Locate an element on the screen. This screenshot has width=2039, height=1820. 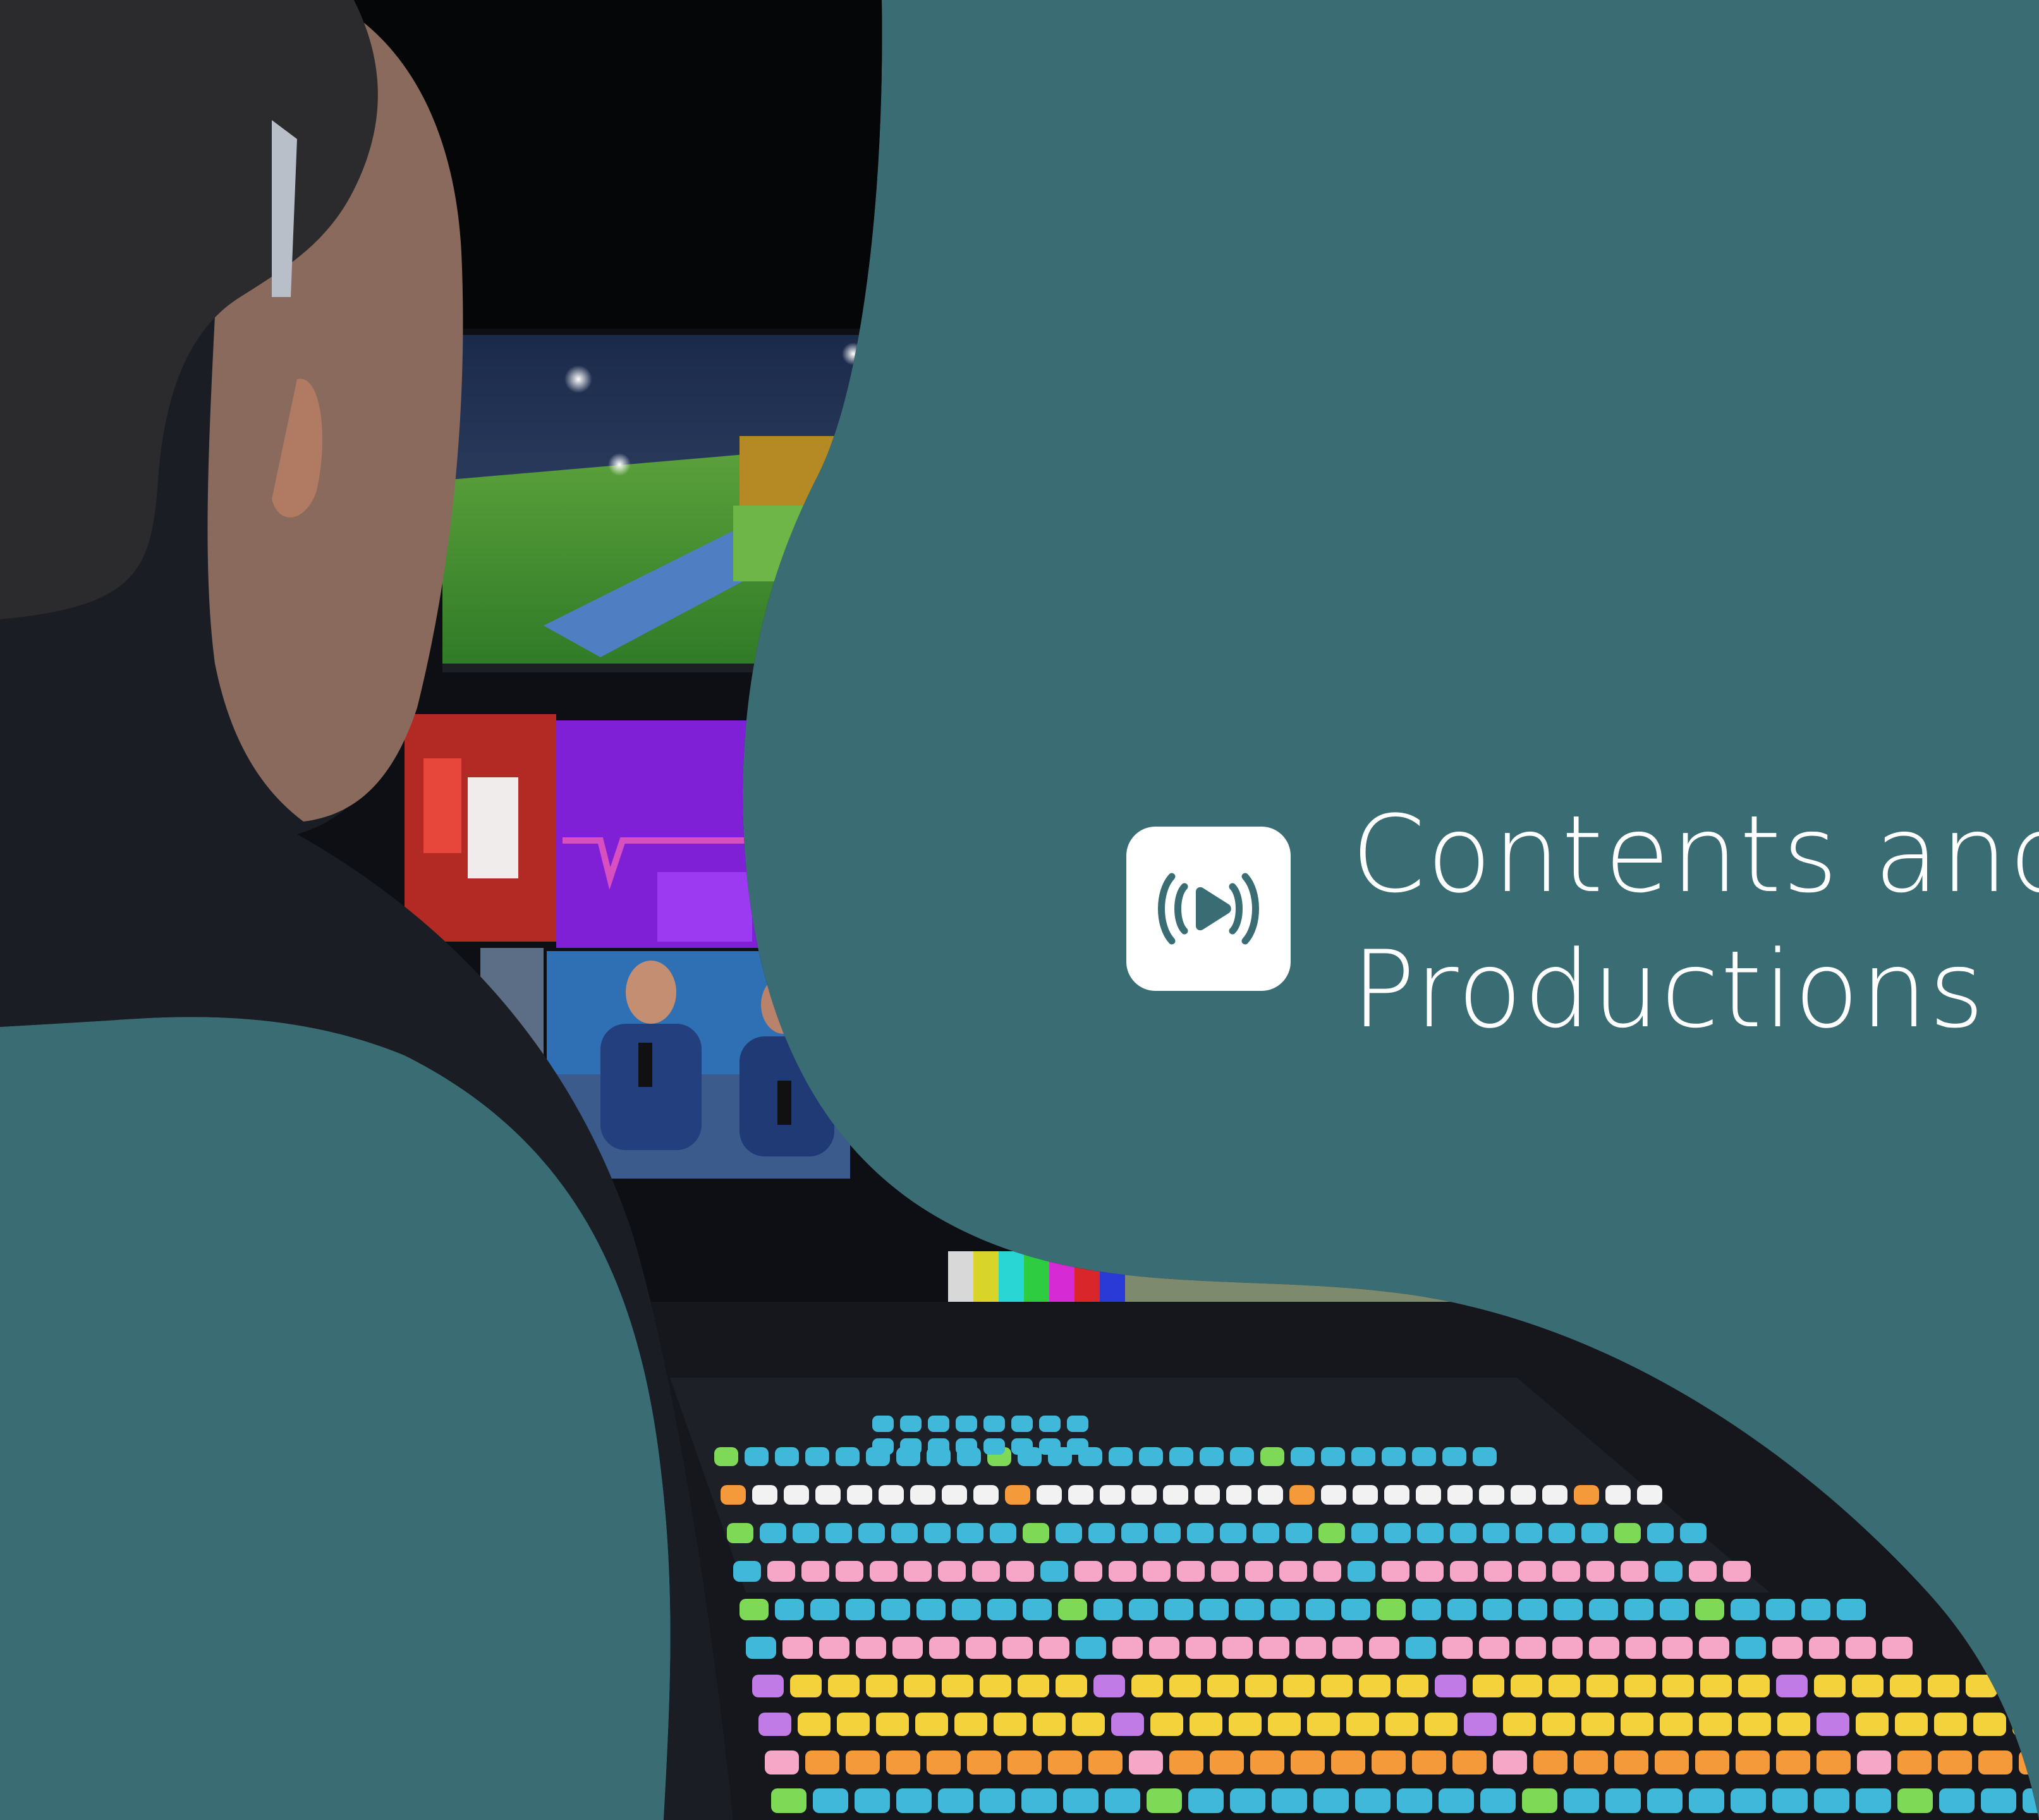
title-line-2: Productions is located at coordinates (1668, 990).